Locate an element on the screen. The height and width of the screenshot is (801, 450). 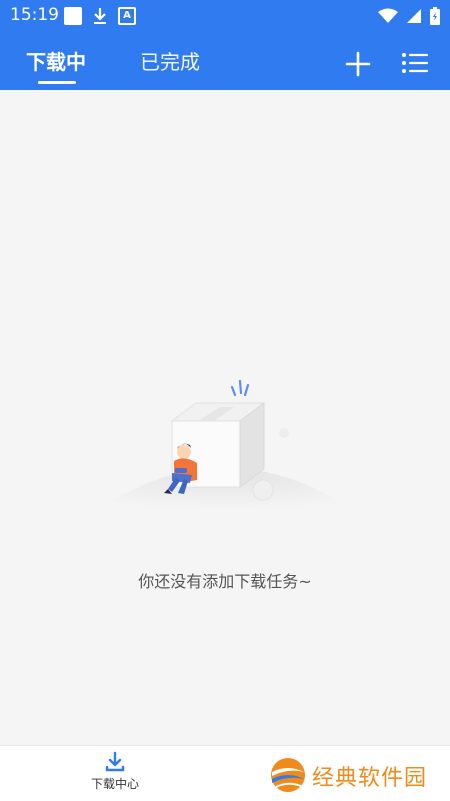
status-left-icons: A is located at coordinates (100, 16).